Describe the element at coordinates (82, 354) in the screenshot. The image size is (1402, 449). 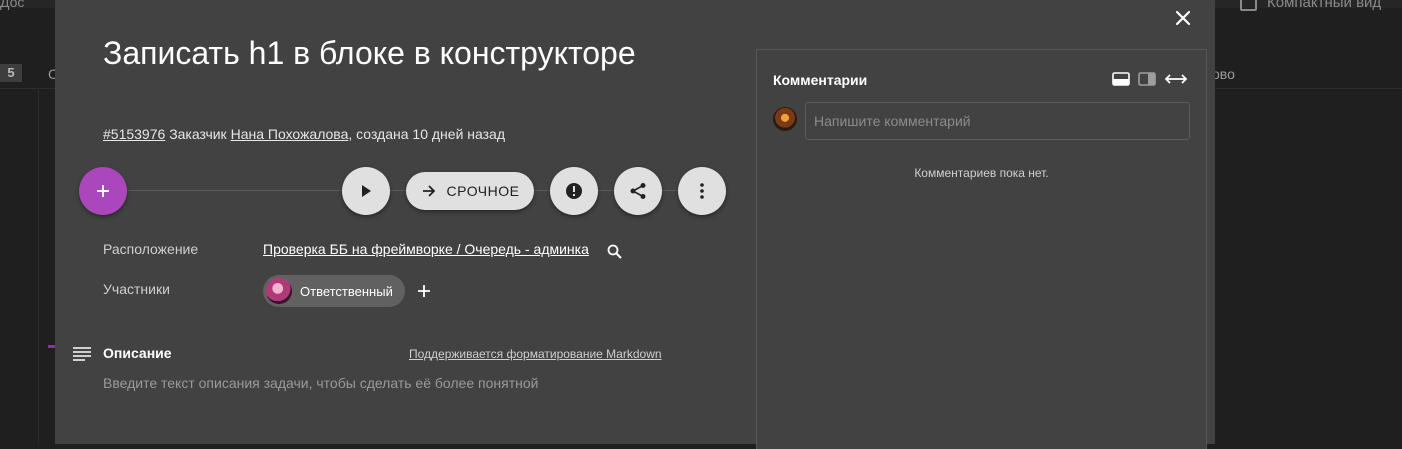
I see `notes-icon` at that location.